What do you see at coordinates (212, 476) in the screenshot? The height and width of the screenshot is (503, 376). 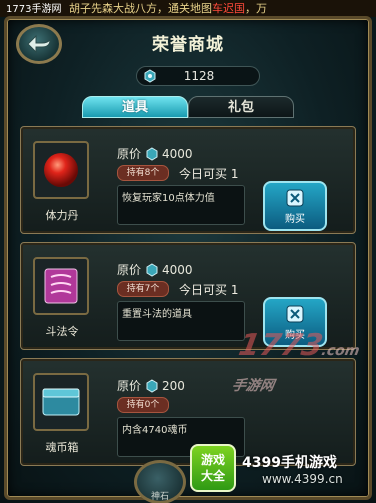 I see `logo-line-2: 大全` at bounding box center [212, 476].